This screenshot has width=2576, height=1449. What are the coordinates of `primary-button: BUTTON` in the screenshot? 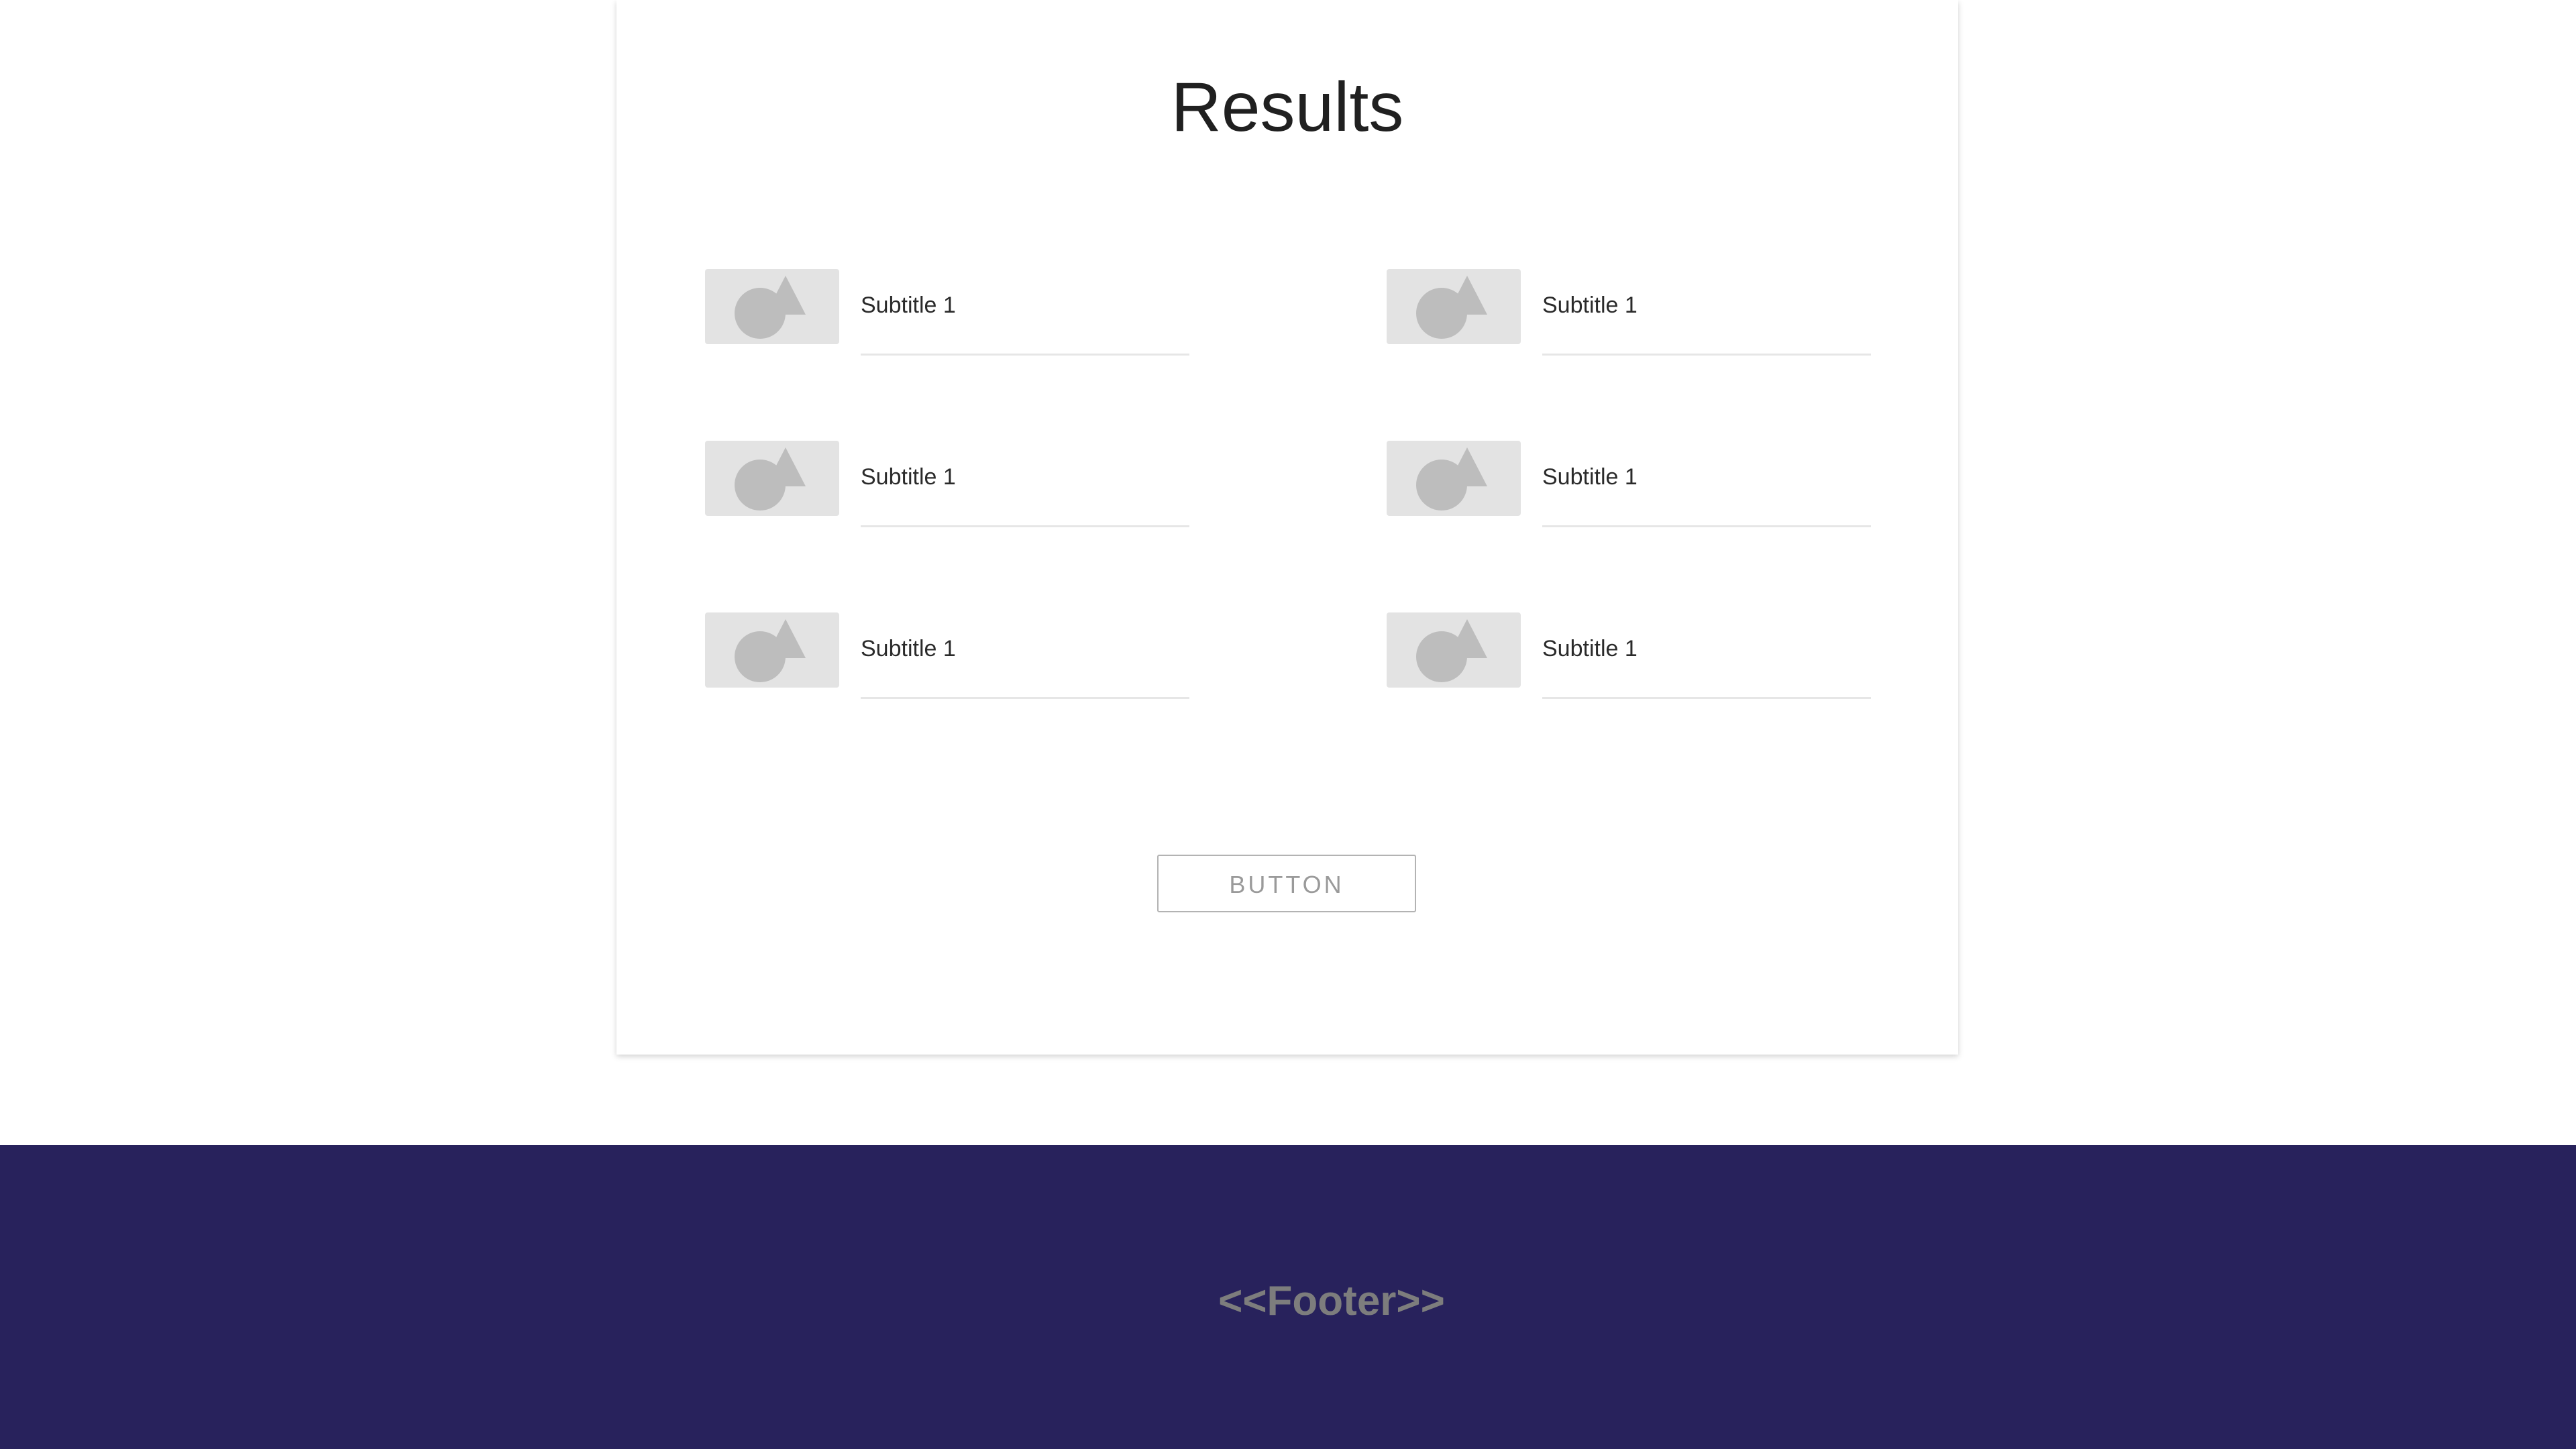 It's located at (1286, 883).